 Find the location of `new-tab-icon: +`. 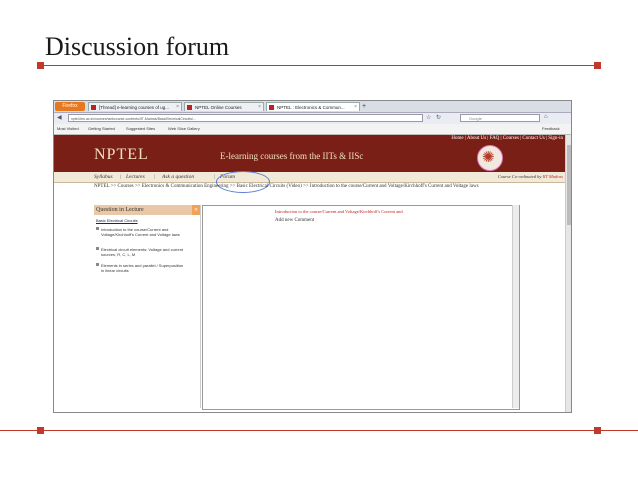

new-tab-icon: + is located at coordinates (364, 106).